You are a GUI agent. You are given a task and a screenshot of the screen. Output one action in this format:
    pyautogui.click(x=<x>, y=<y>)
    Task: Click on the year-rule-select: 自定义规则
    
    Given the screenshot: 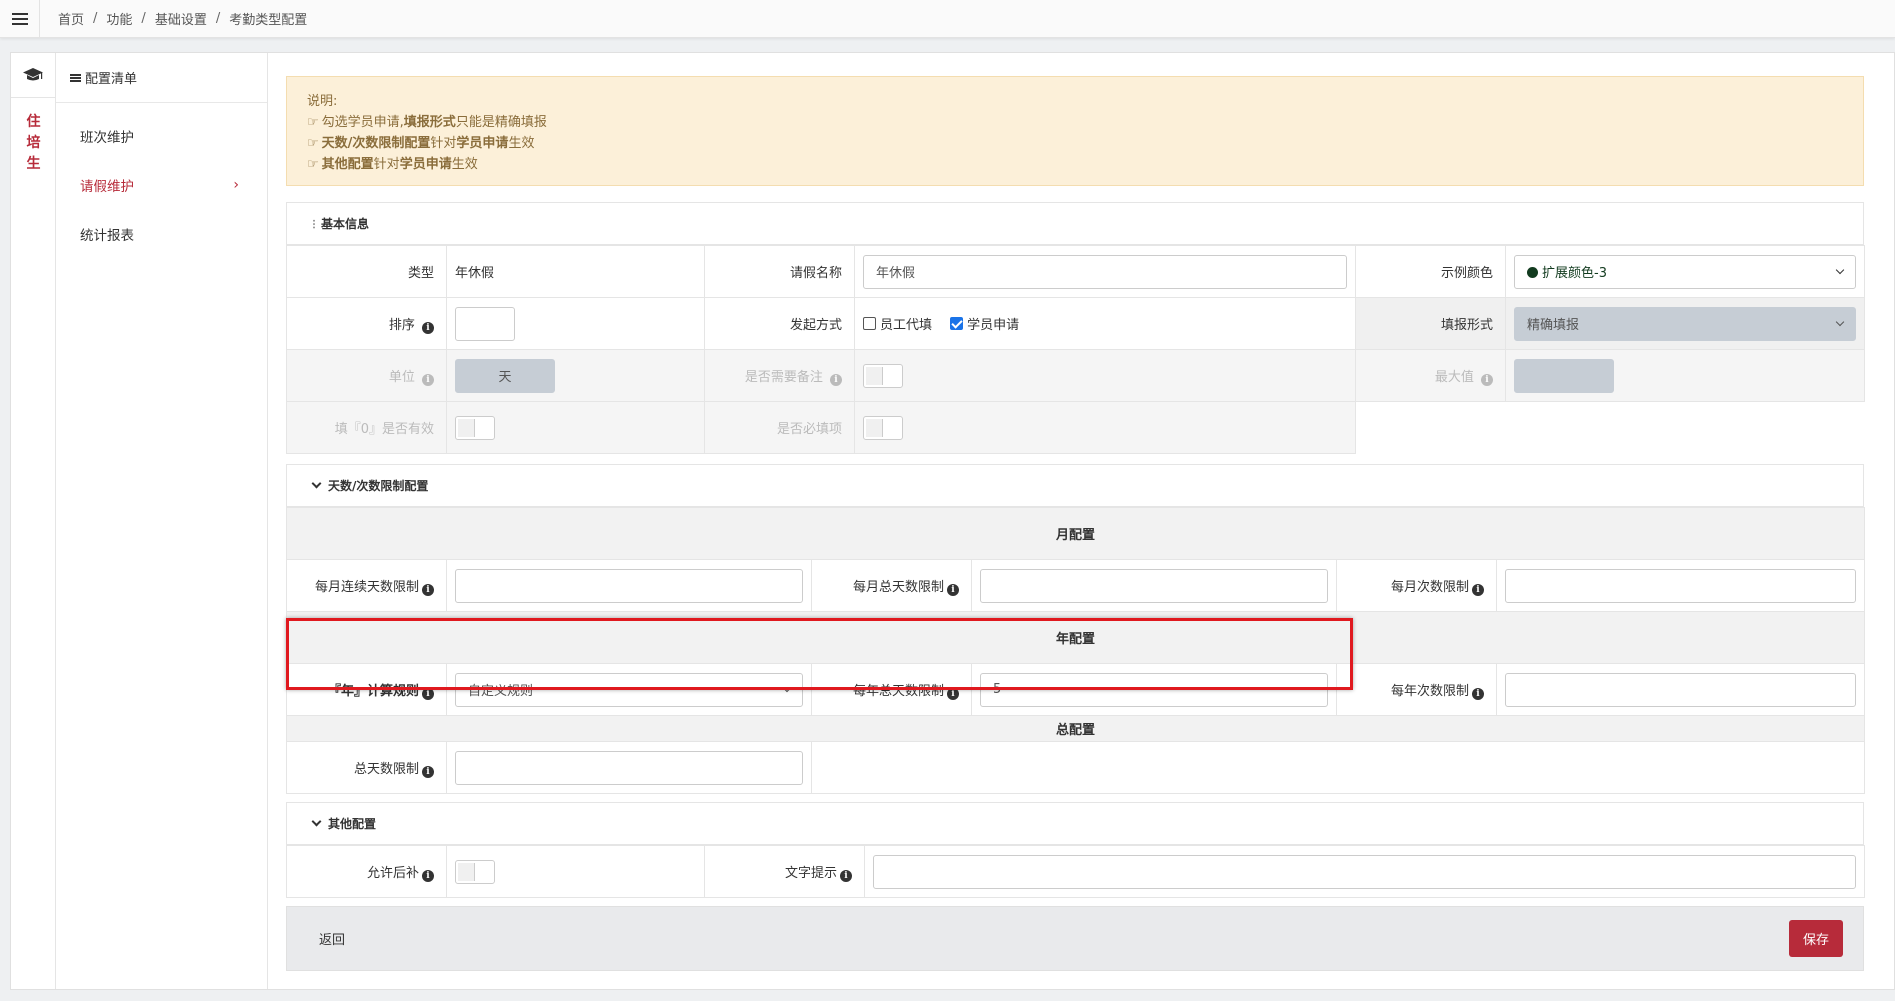 What is the action you would take?
    pyautogui.click(x=629, y=689)
    